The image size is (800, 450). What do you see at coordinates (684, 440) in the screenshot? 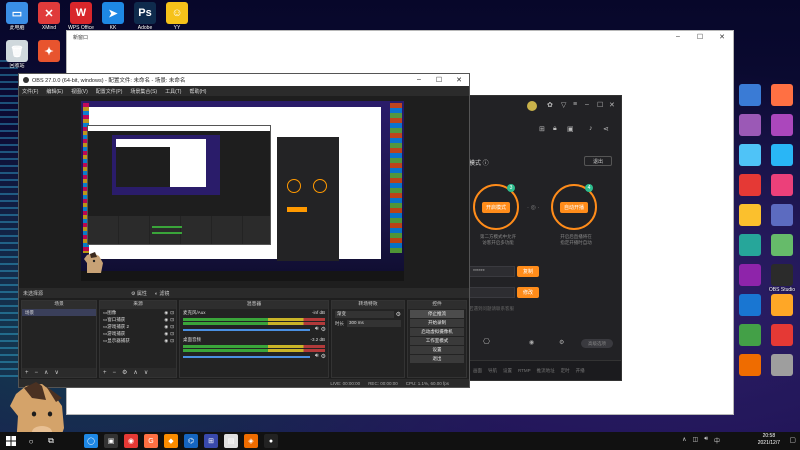
I see `chevron-up-icon: ∧` at bounding box center [684, 440].